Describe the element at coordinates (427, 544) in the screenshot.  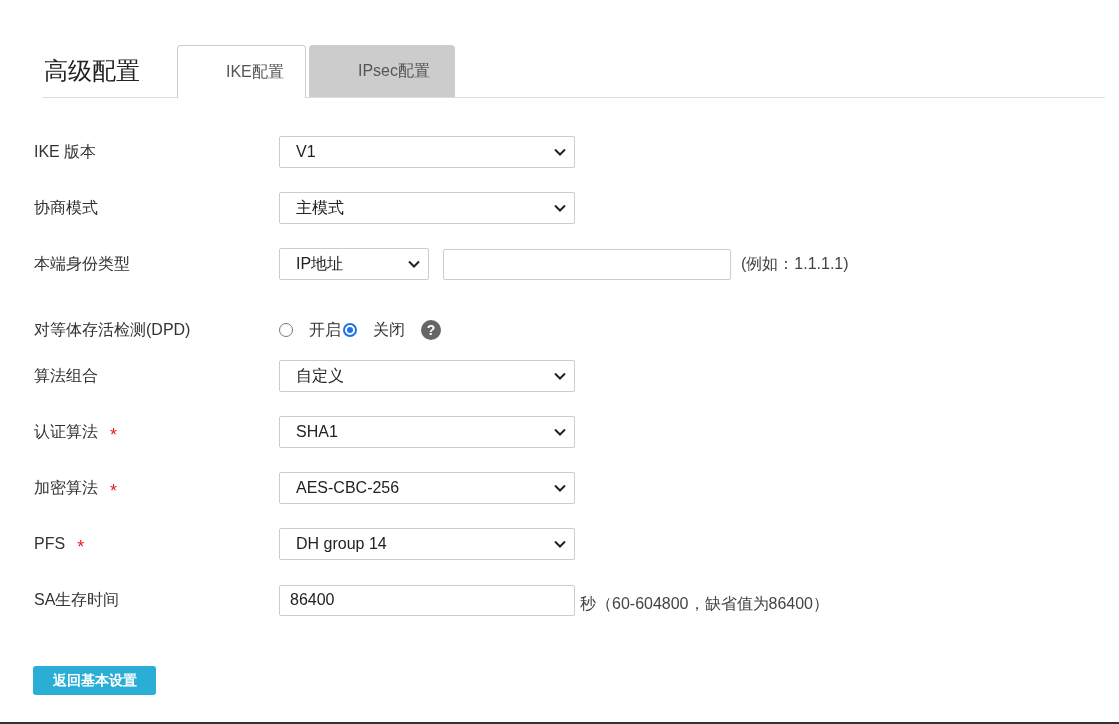
I see `dropdown: DH group 14` at that location.